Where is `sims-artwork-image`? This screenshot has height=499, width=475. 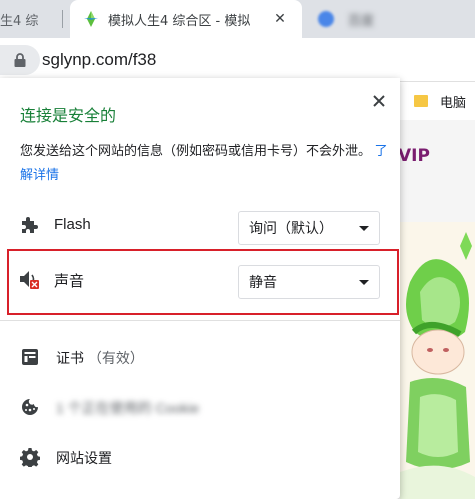
sims-artwork-image is located at coordinates (437, 360).